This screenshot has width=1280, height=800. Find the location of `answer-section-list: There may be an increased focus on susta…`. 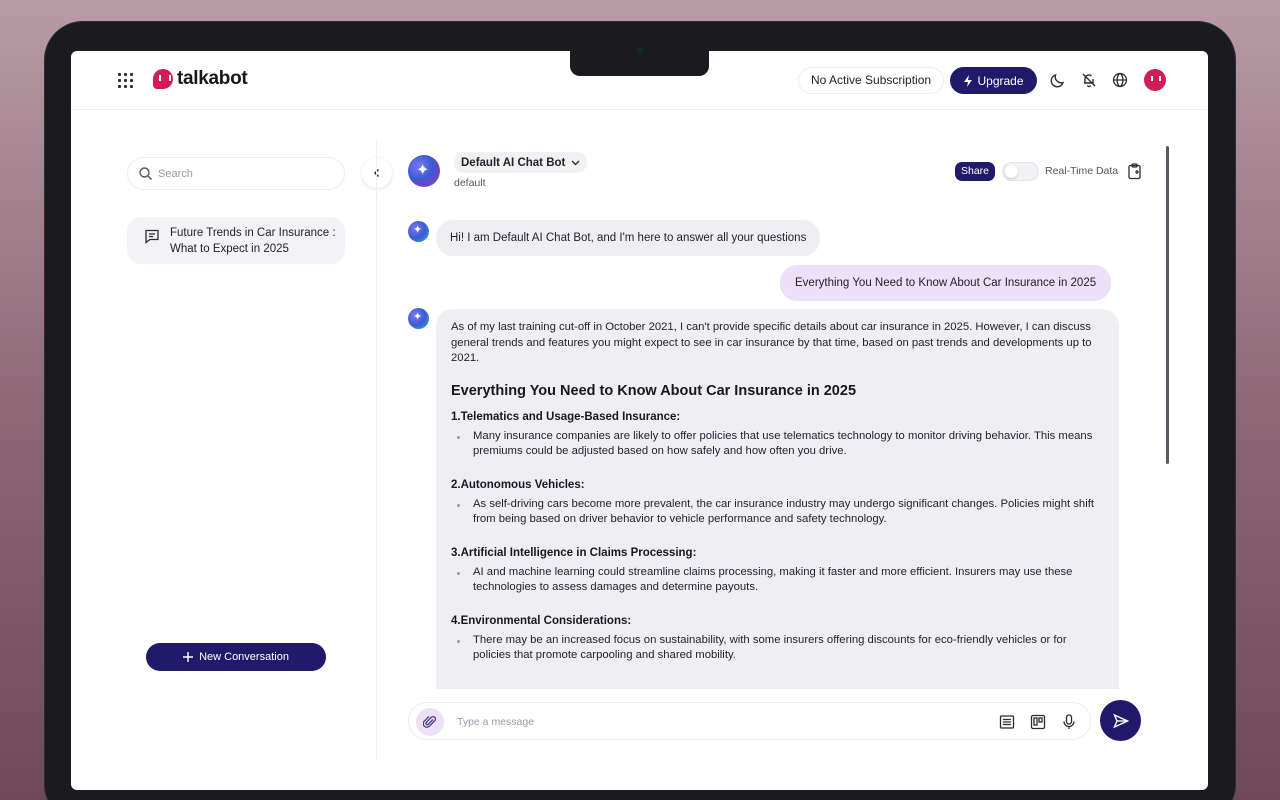

answer-section-list: There may be an increased focus on susta… is located at coordinates (780, 648).